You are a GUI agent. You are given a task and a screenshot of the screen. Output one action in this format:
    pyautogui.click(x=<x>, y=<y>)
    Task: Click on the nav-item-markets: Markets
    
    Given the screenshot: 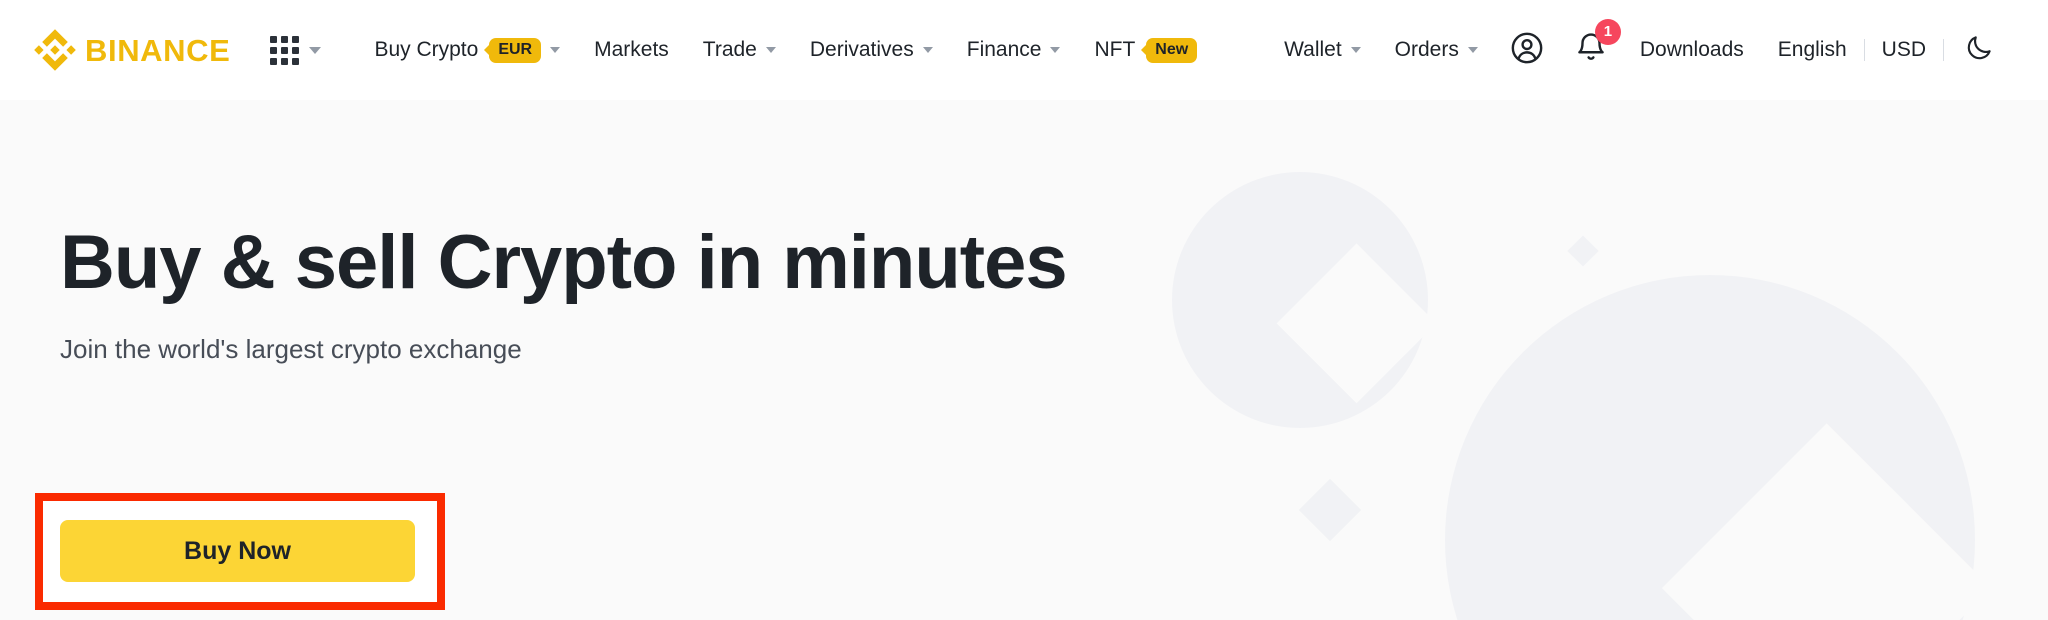 What is the action you would take?
    pyautogui.click(x=631, y=50)
    